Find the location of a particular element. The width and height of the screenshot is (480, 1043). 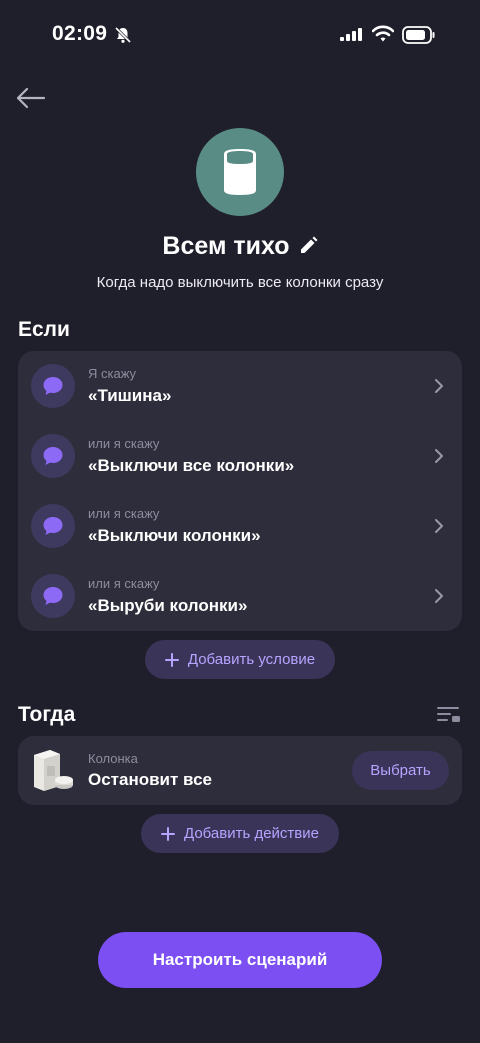

signal-icon is located at coordinates (351, 34).